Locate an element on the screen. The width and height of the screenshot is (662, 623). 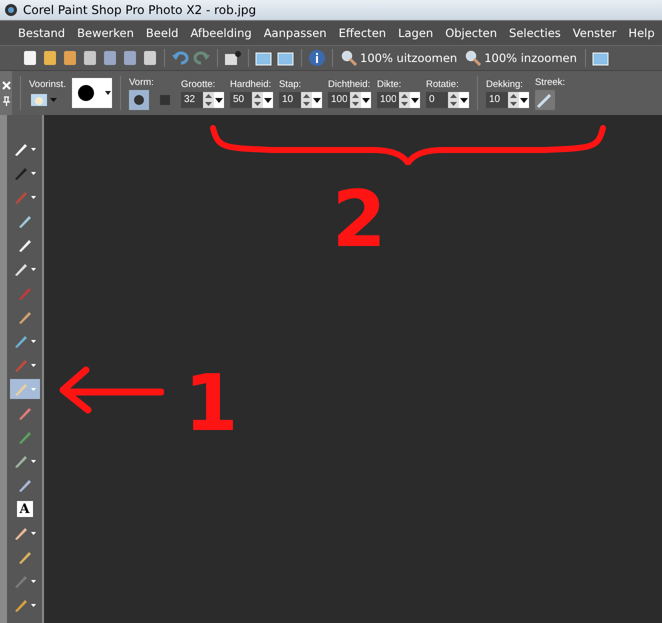
field-label: Dichtheid: is located at coordinates (349, 84).